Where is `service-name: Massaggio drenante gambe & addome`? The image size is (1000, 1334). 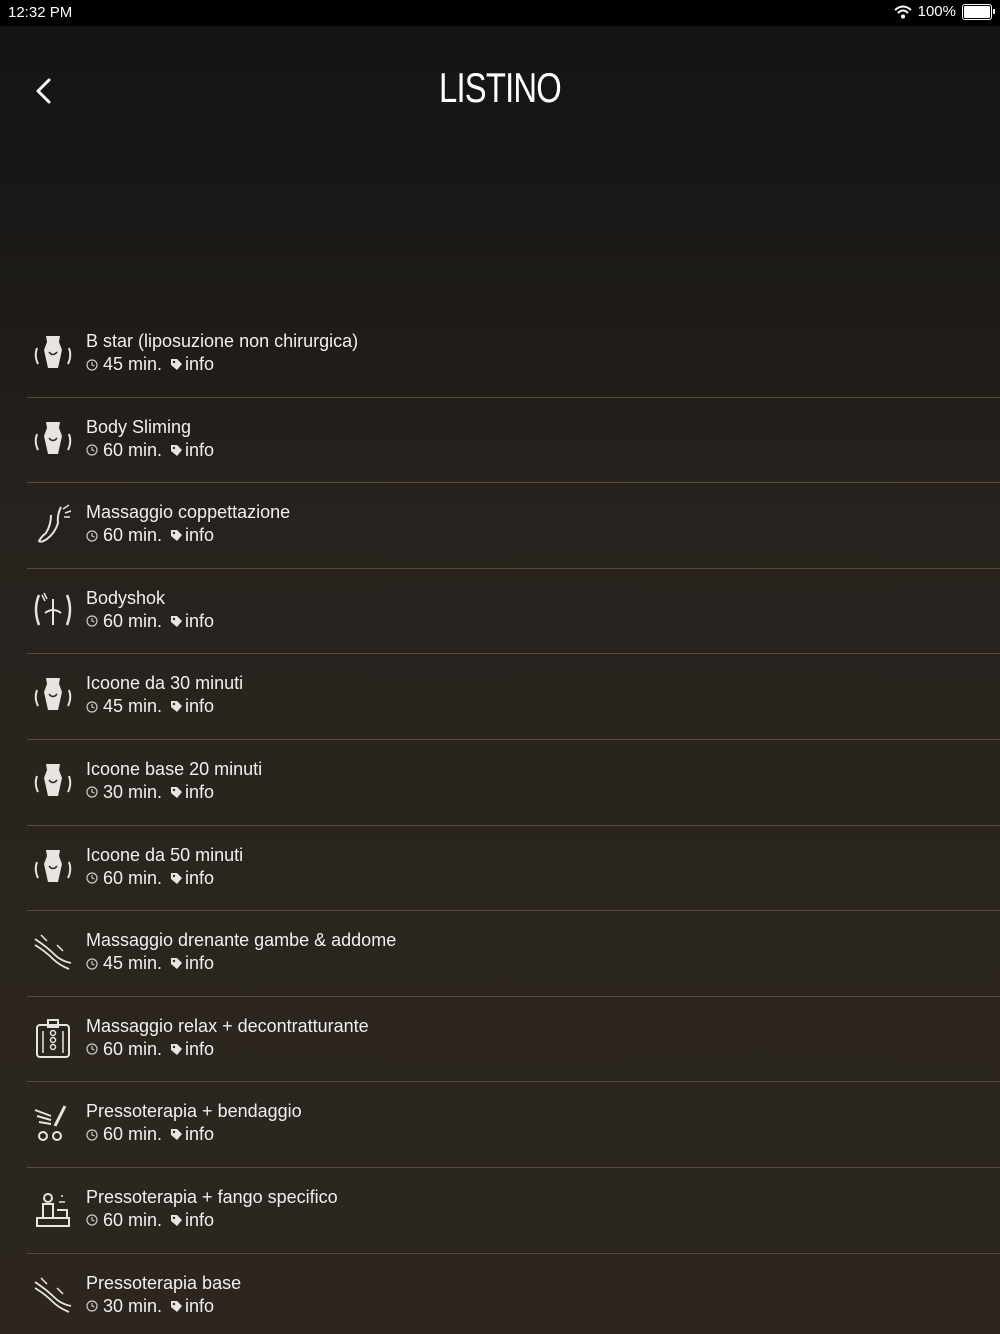 service-name: Massaggio drenante gambe & addome is located at coordinates (241, 940).